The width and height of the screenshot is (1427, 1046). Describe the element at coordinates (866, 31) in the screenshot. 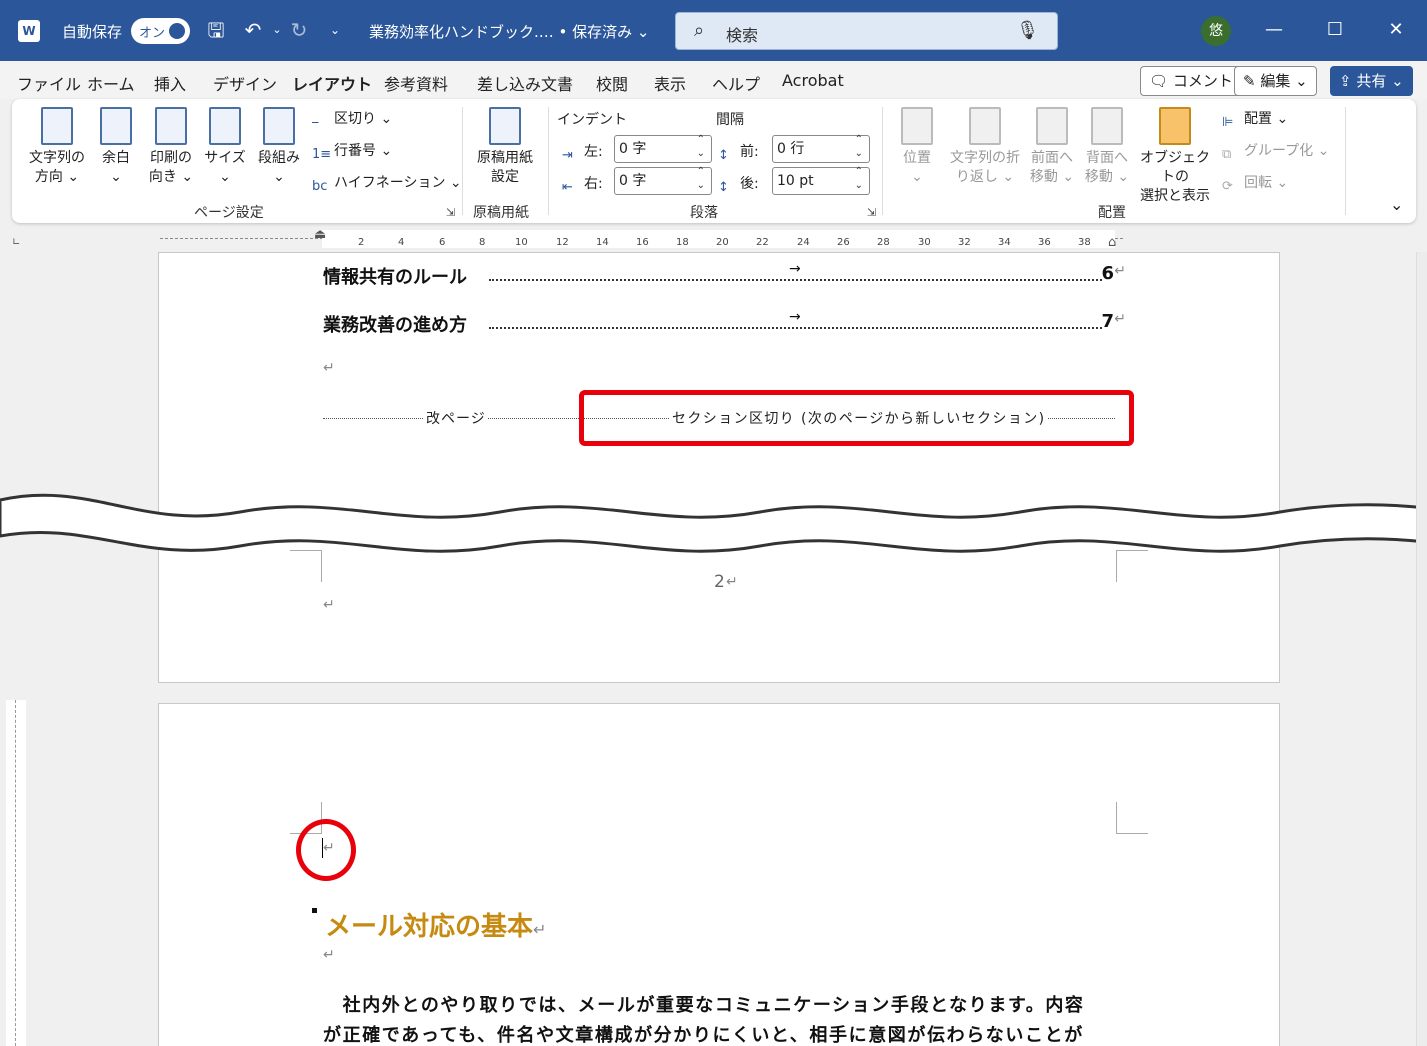

I see `search-box: ⌕ 検索 🎙` at that location.